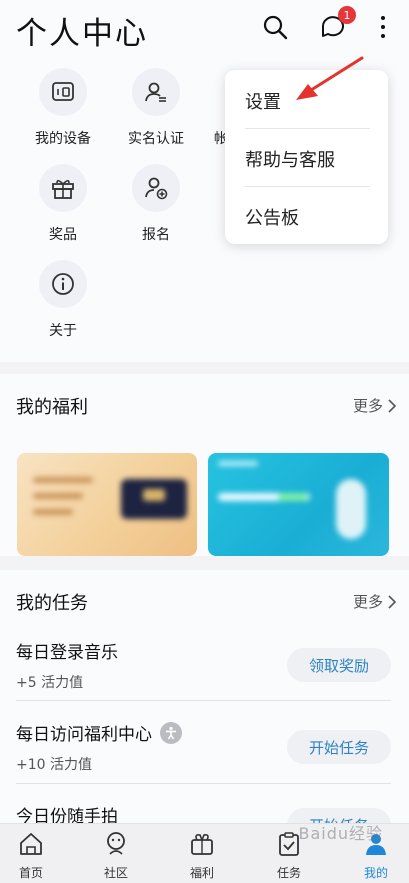 Image resolution: width=409 pixels, height=883 pixels. What do you see at coordinates (171, 732) in the screenshot?
I see `accessibility-icon` at bounding box center [171, 732].